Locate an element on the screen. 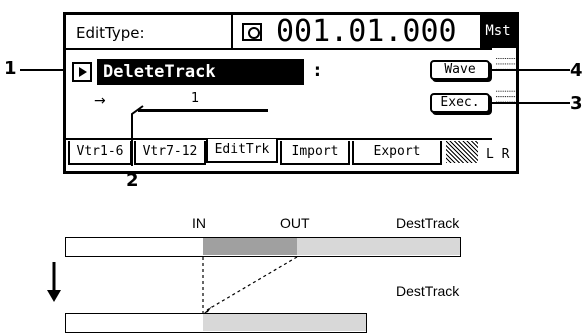 The image size is (587, 333). track-after is located at coordinates (216, 323).